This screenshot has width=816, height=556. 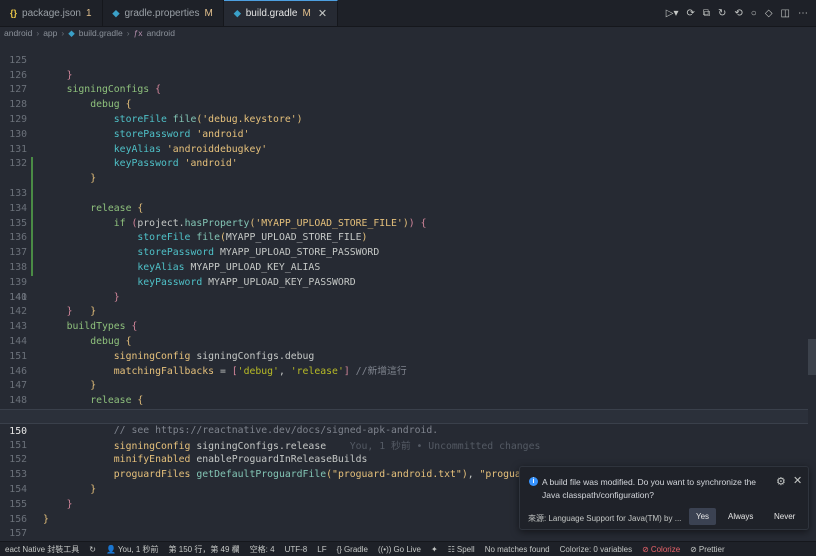 What do you see at coordinates (14, 13) in the screenshot?
I see `json-icon: {}` at bounding box center [14, 13].